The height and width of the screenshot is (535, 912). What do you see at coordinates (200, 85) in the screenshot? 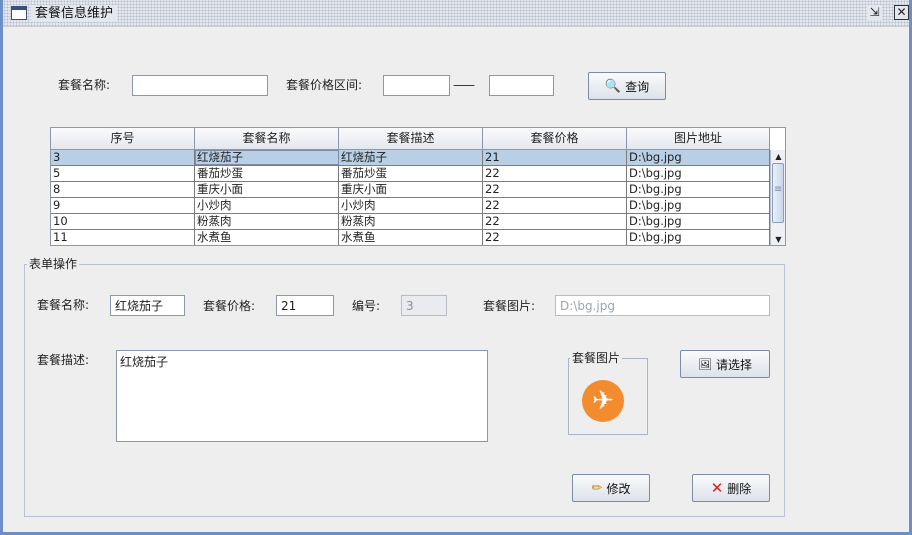
I see `search-name-input` at bounding box center [200, 85].